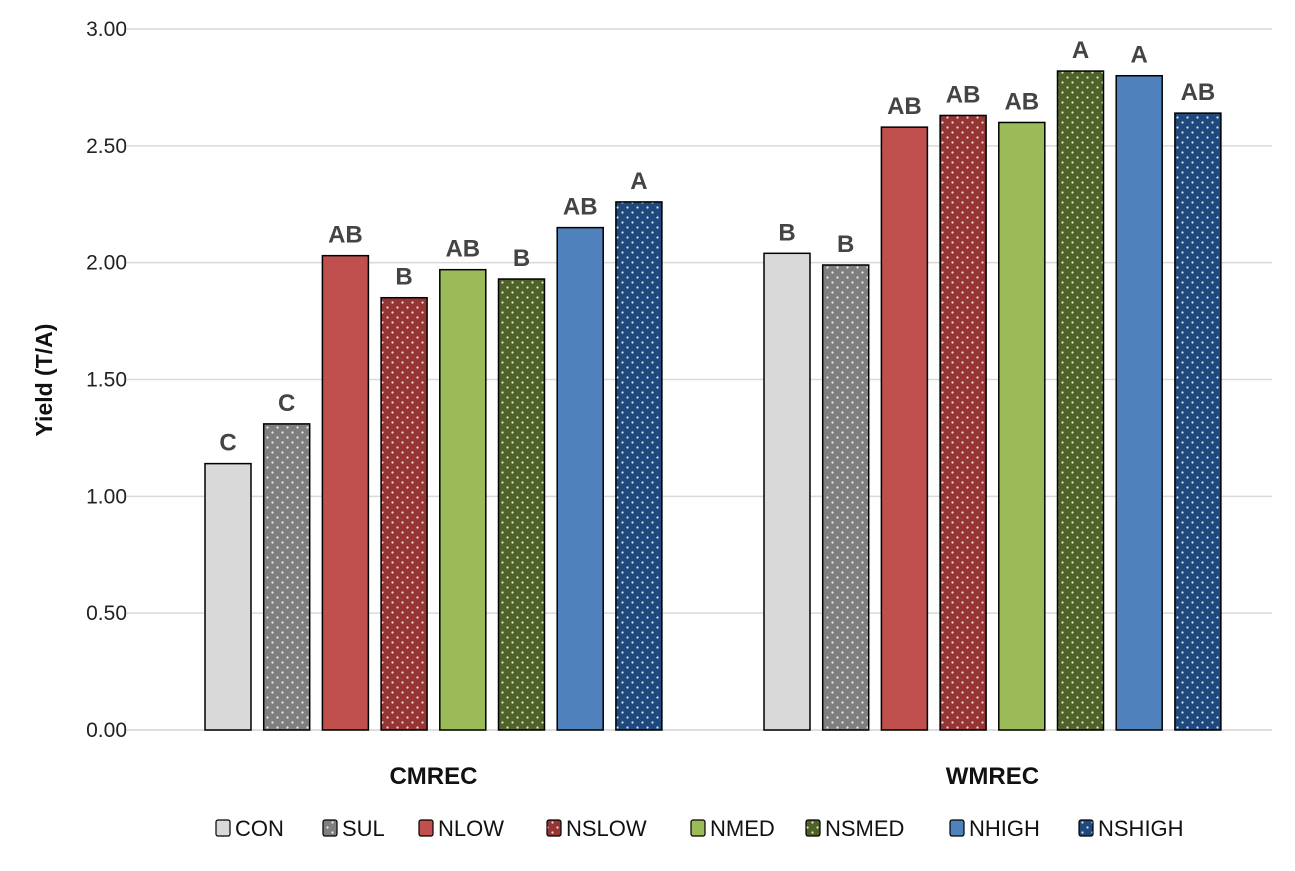  What do you see at coordinates (742, 828) in the screenshot?
I see `legend-label: NMED` at bounding box center [742, 828].